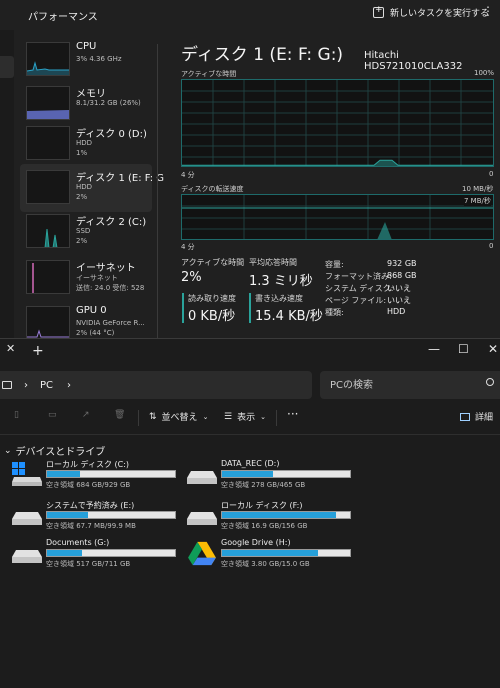  I want to click on drive-d: DATA_REC (D:) 空き領域 278 GB/465 GB, so click(271, 475).